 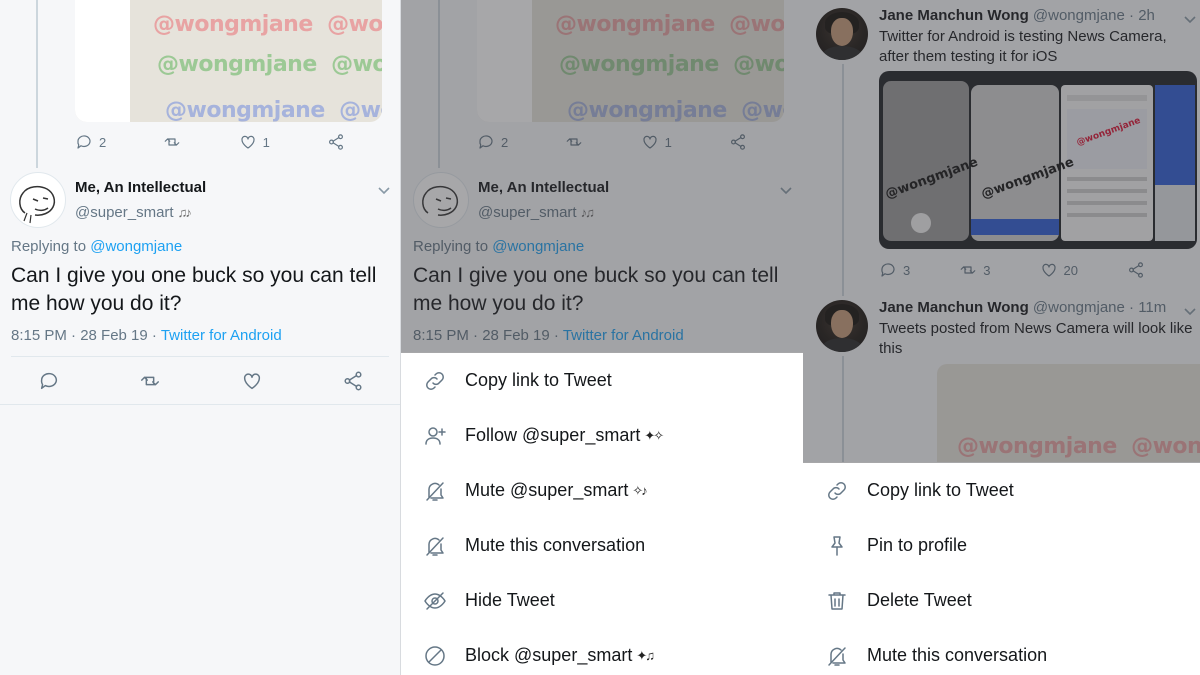 What do you see at coordinates (435, 436) in the screenshot?
I see `follow-icon` at bounding box center [435, 436].